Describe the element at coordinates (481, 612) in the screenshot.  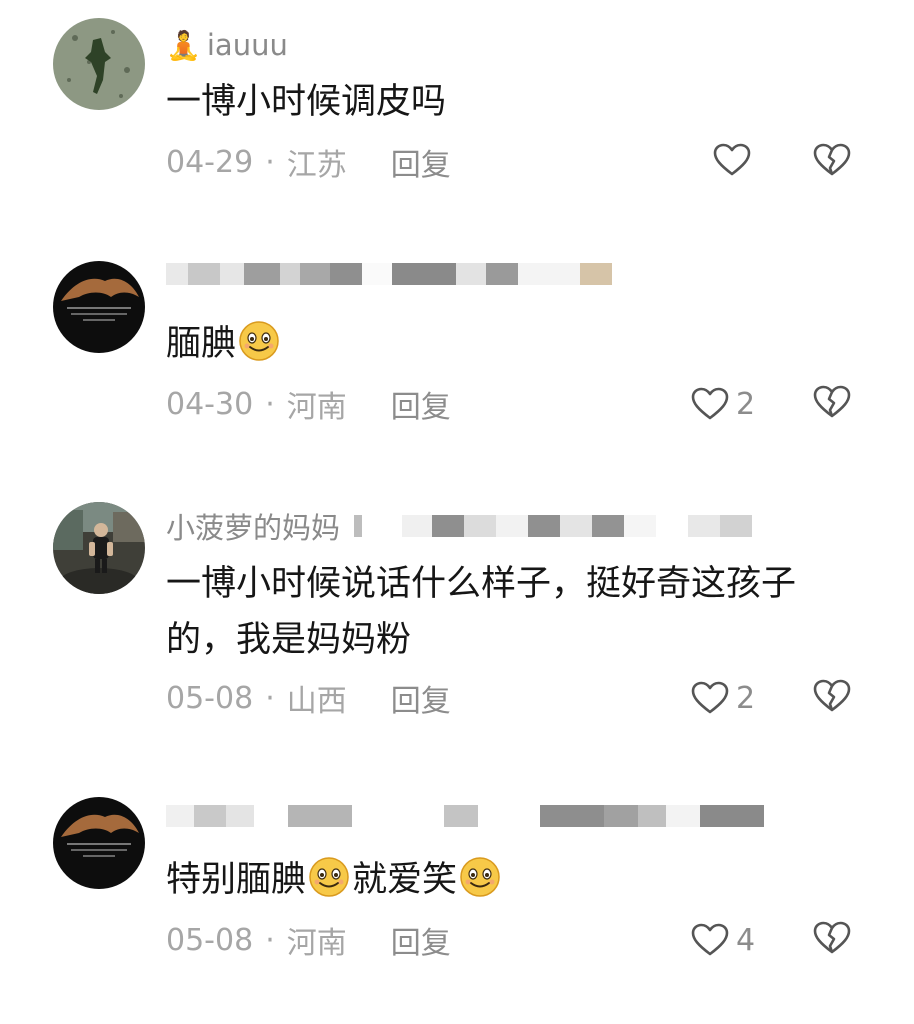
I see `comment-text: 一博小时候说话什么样子，挺好奇这孩子的，我是妈妈粉` at that location.